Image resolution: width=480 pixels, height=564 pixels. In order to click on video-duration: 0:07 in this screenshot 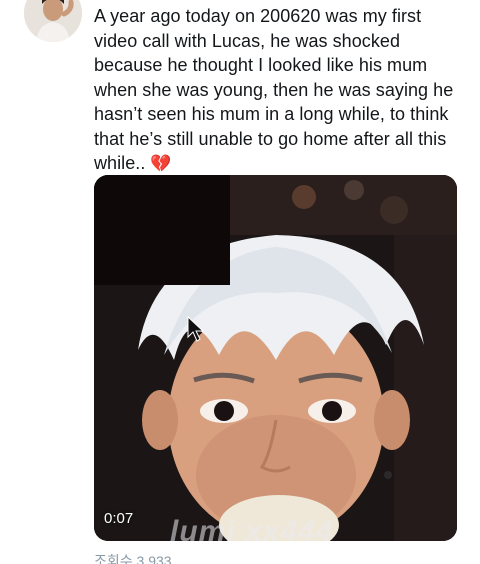, I will do `click(119, 518)`.